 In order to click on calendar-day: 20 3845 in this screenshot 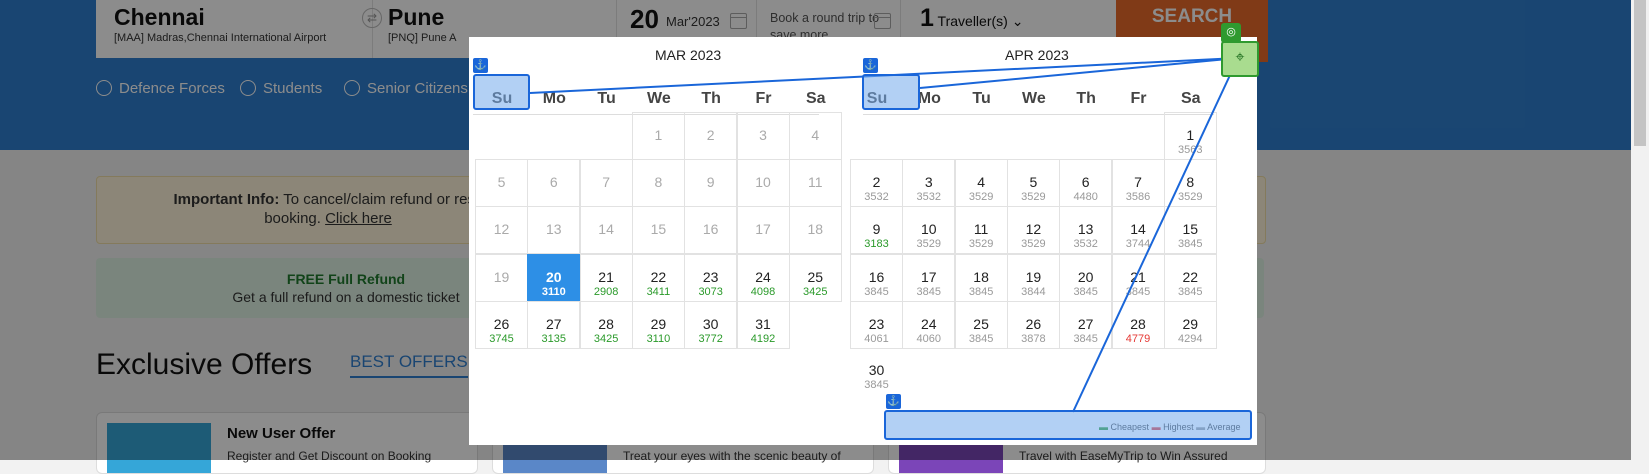, I will do `click(1086, 277)`.